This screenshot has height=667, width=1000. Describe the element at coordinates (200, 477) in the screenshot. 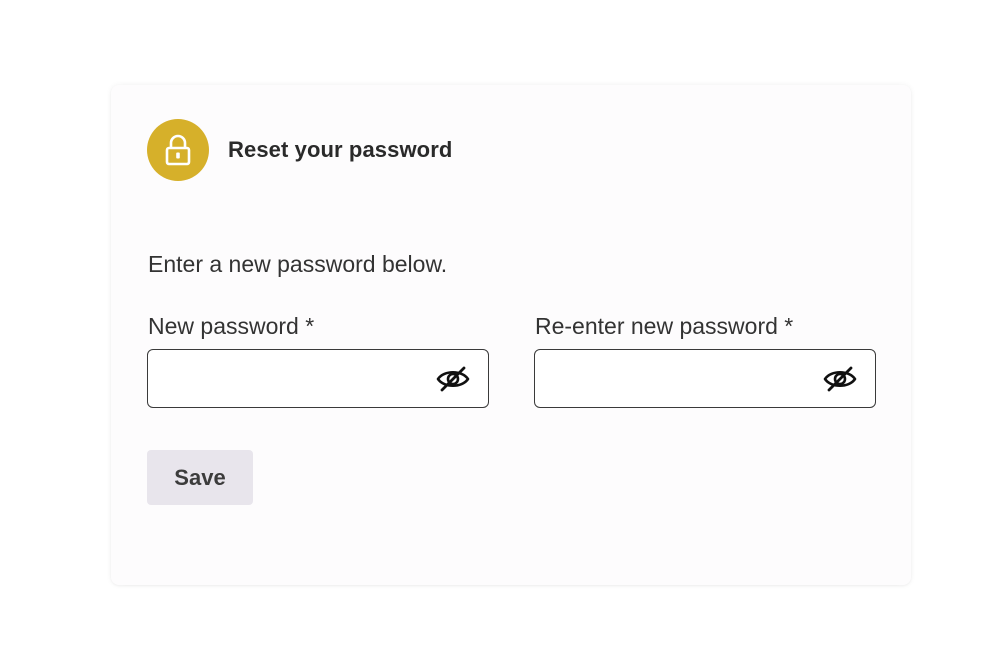

I see `save-button: Save` at that location.